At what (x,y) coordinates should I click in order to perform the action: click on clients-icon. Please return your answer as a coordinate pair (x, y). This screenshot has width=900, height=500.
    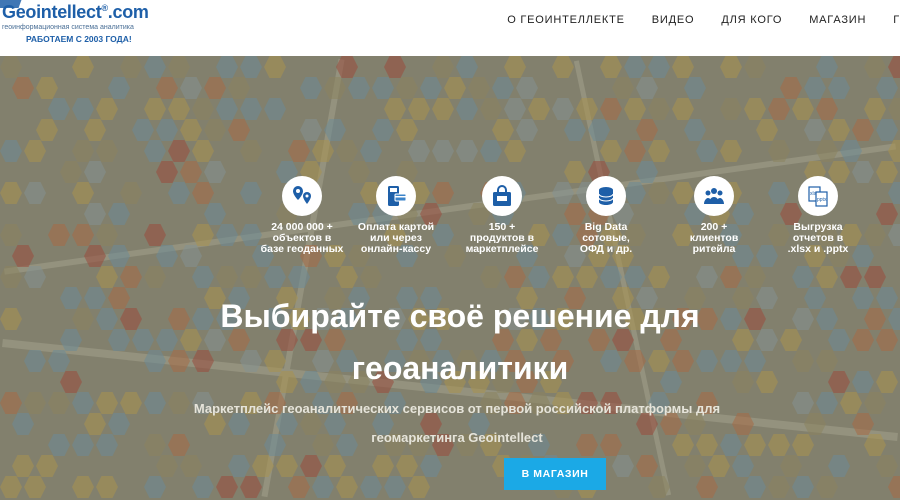
    Looking at the image, I should click on (714, 196).